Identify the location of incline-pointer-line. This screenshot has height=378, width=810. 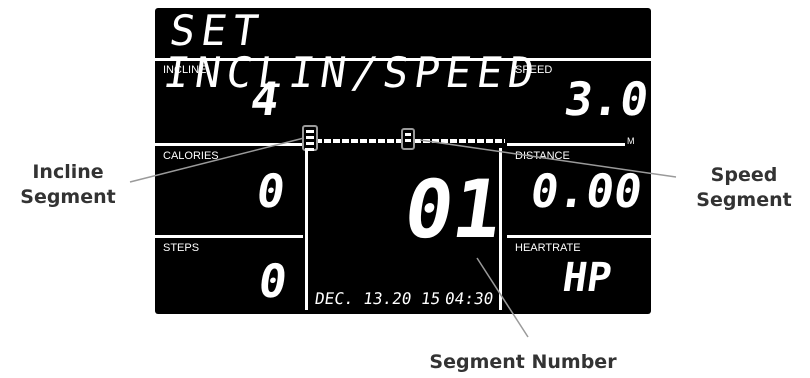
(217, 160).